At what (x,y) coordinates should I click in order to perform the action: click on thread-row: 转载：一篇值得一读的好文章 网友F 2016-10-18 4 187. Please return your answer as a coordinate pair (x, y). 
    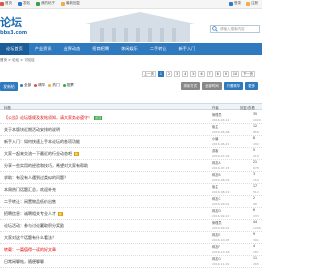
    Looking at the image, I should click on (131, 250).